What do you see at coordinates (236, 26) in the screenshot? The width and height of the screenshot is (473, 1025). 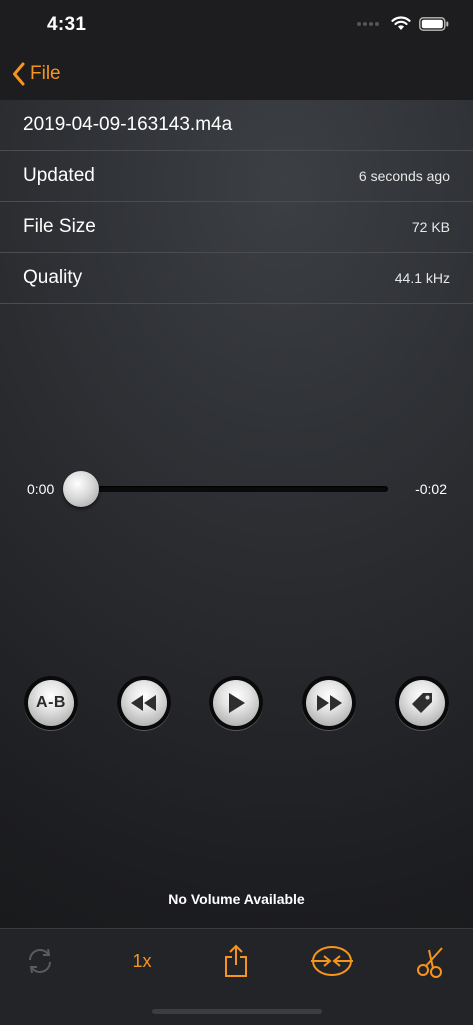 I see `status-bar: 4:31` at bounding box center [236, 26].